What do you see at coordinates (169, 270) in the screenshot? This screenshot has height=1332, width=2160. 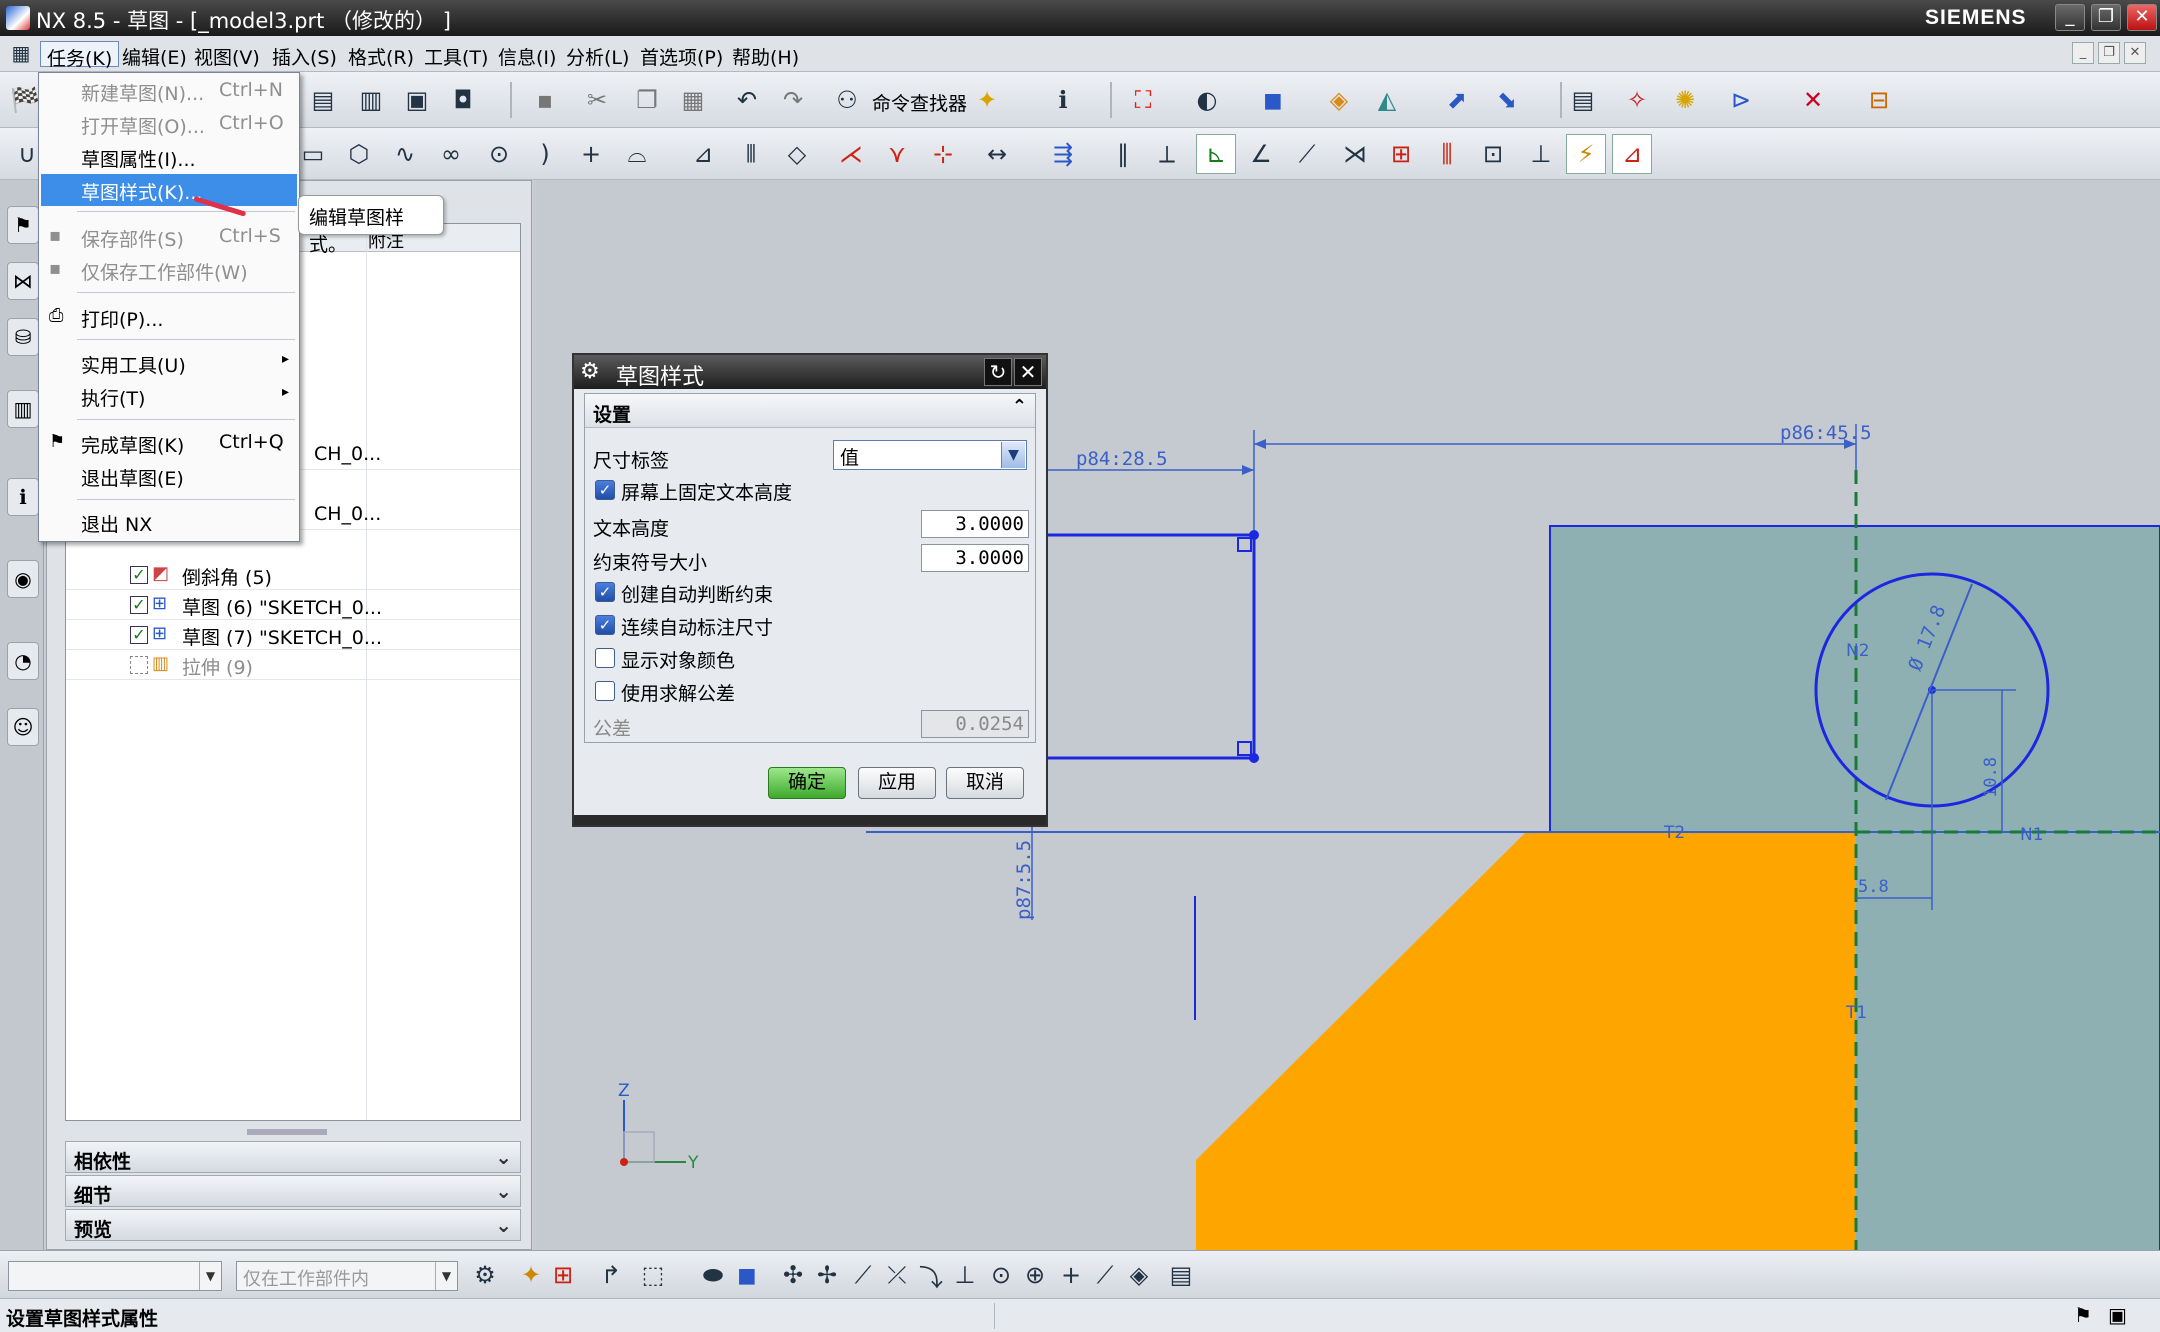 I see `menu-item-save-work-part: ▪ 仅保存工作部件(W)` at bounding box center [169, 270].